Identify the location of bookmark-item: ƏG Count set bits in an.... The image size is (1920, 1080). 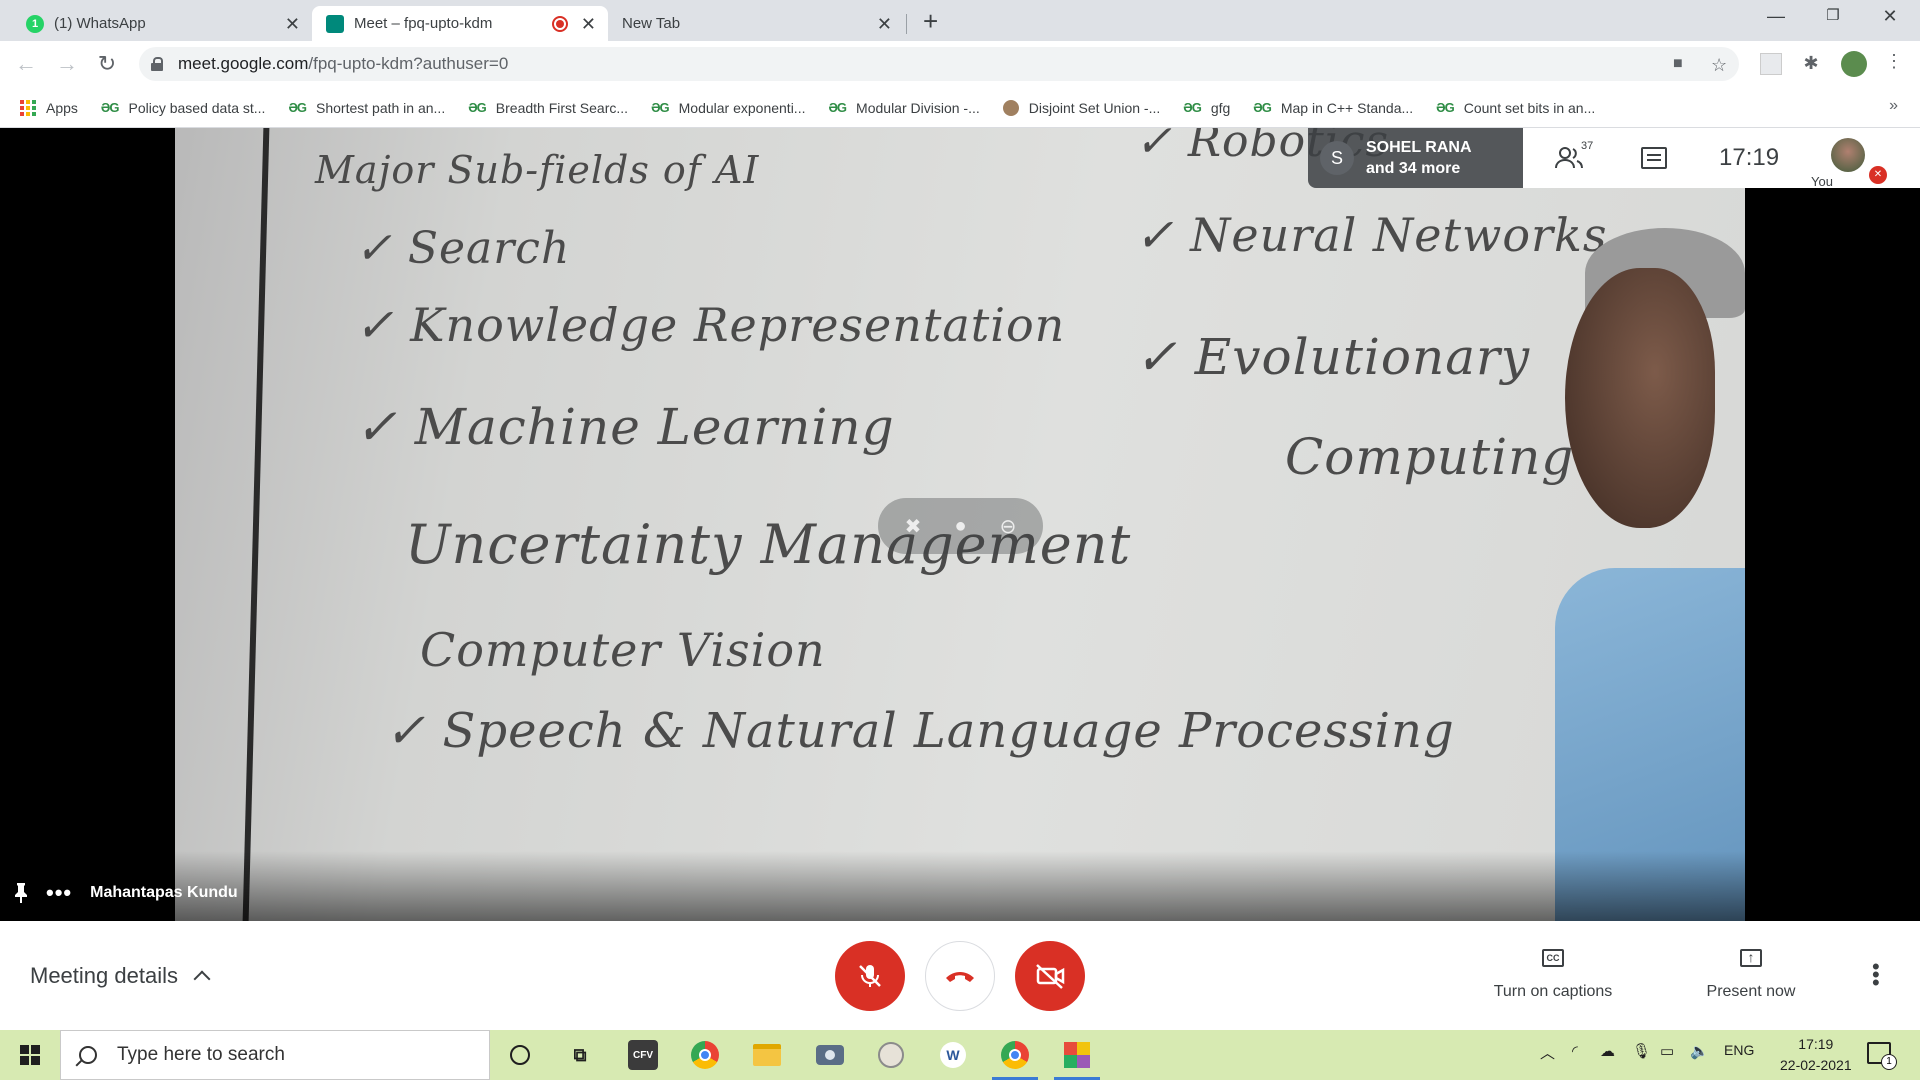
(1515, 108).